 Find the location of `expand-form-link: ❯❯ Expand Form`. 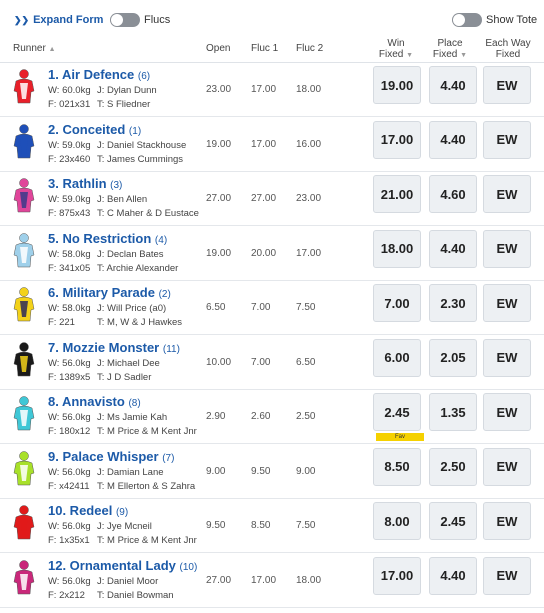

expand-form-link: ❯❯ Expand Form is located at coordinates (58, 20).